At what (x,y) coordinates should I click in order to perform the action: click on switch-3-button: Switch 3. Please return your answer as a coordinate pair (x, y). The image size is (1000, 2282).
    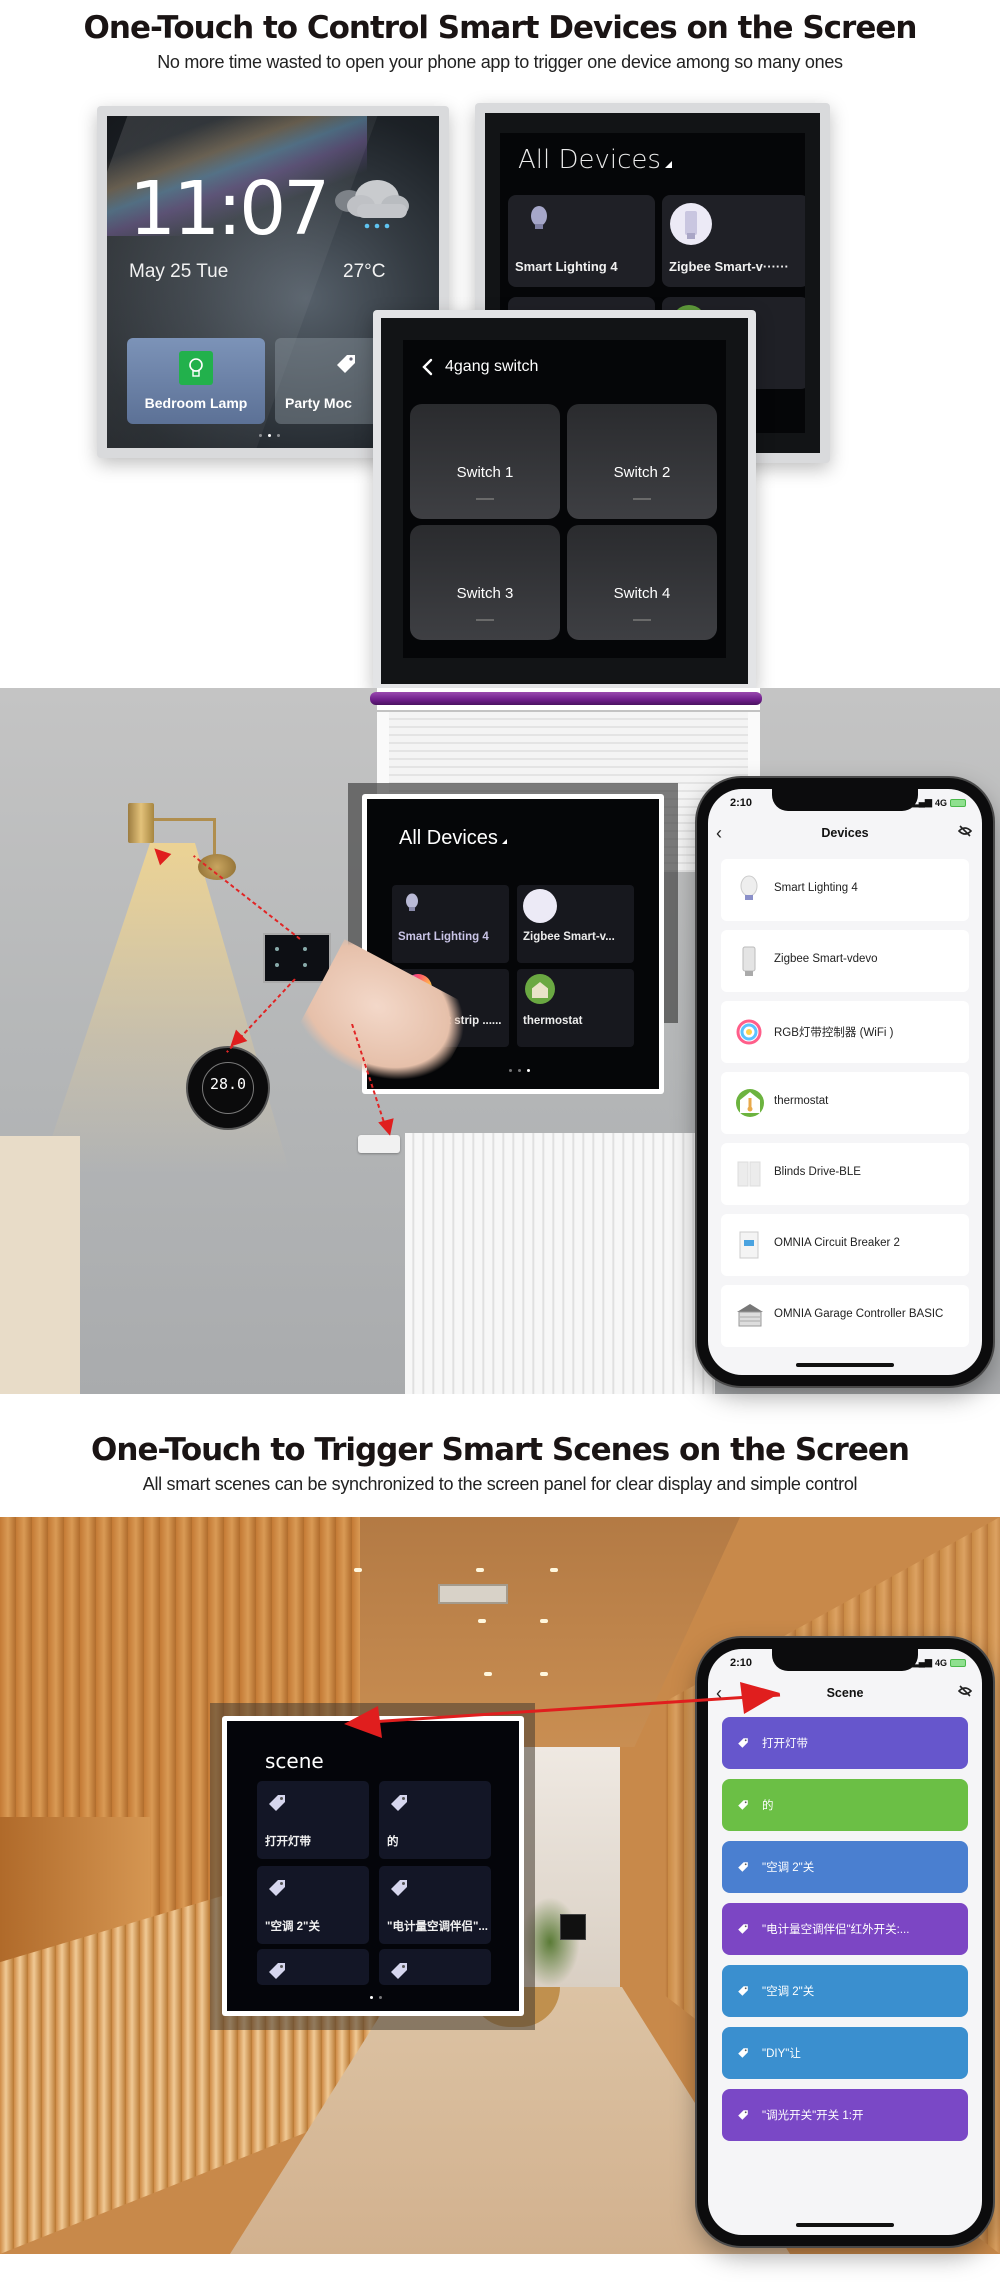
    Looking at the image, I should click on (485, 582).